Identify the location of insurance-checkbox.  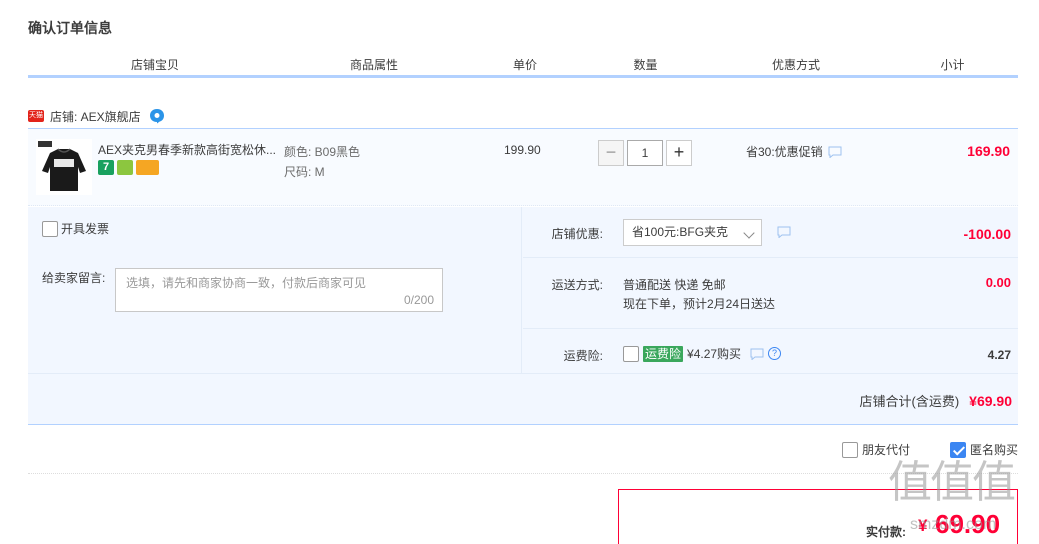
(631, 353).